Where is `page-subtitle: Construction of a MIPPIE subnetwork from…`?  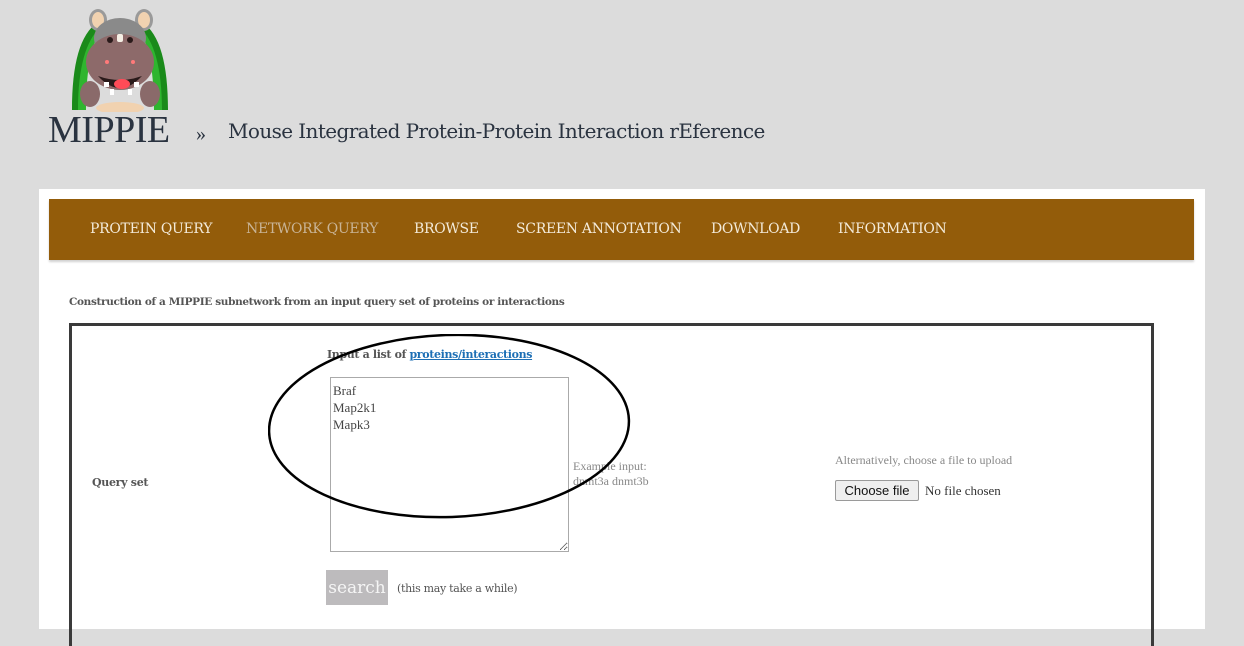 page-subtitle: Construction of a MIPPIE subnetwork from… is located at coordinates (317, 302).